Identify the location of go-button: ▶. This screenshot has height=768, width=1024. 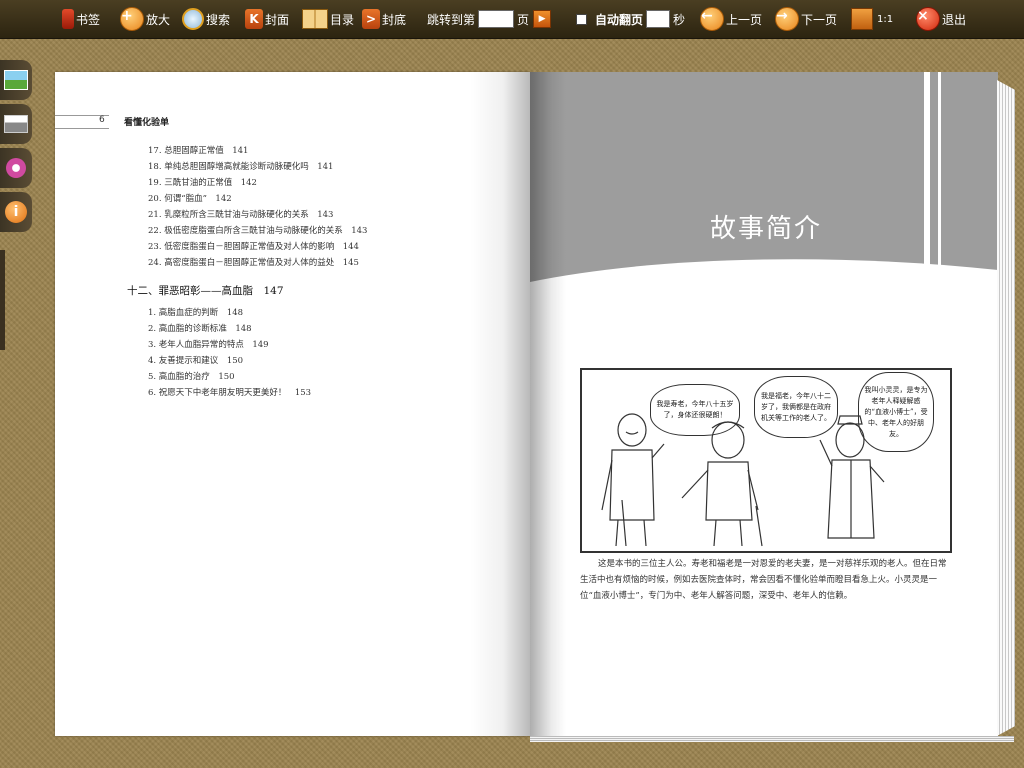
(542, 19).